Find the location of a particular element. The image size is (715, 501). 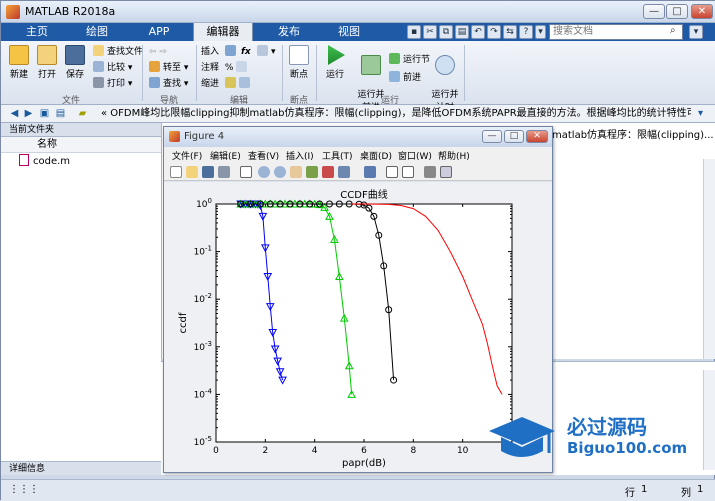

print-figure-icon is located at coordinates (224, 172).